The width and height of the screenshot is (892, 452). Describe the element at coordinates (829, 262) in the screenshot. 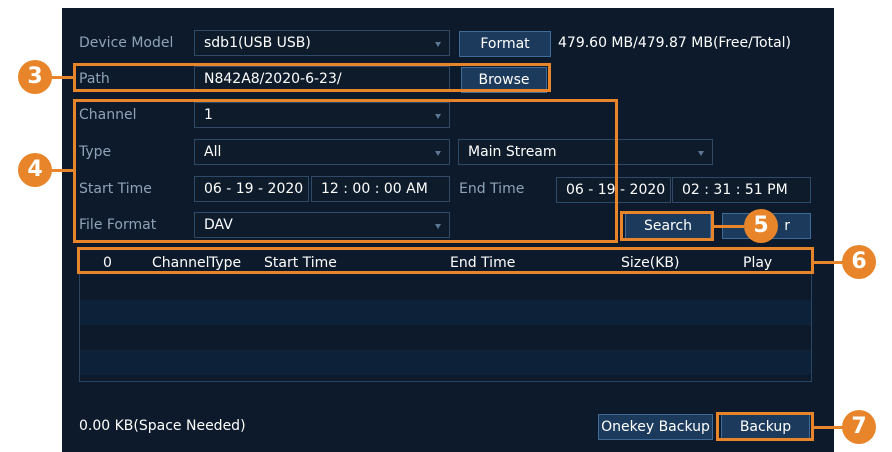

I see `callout-6-connector` at that location.